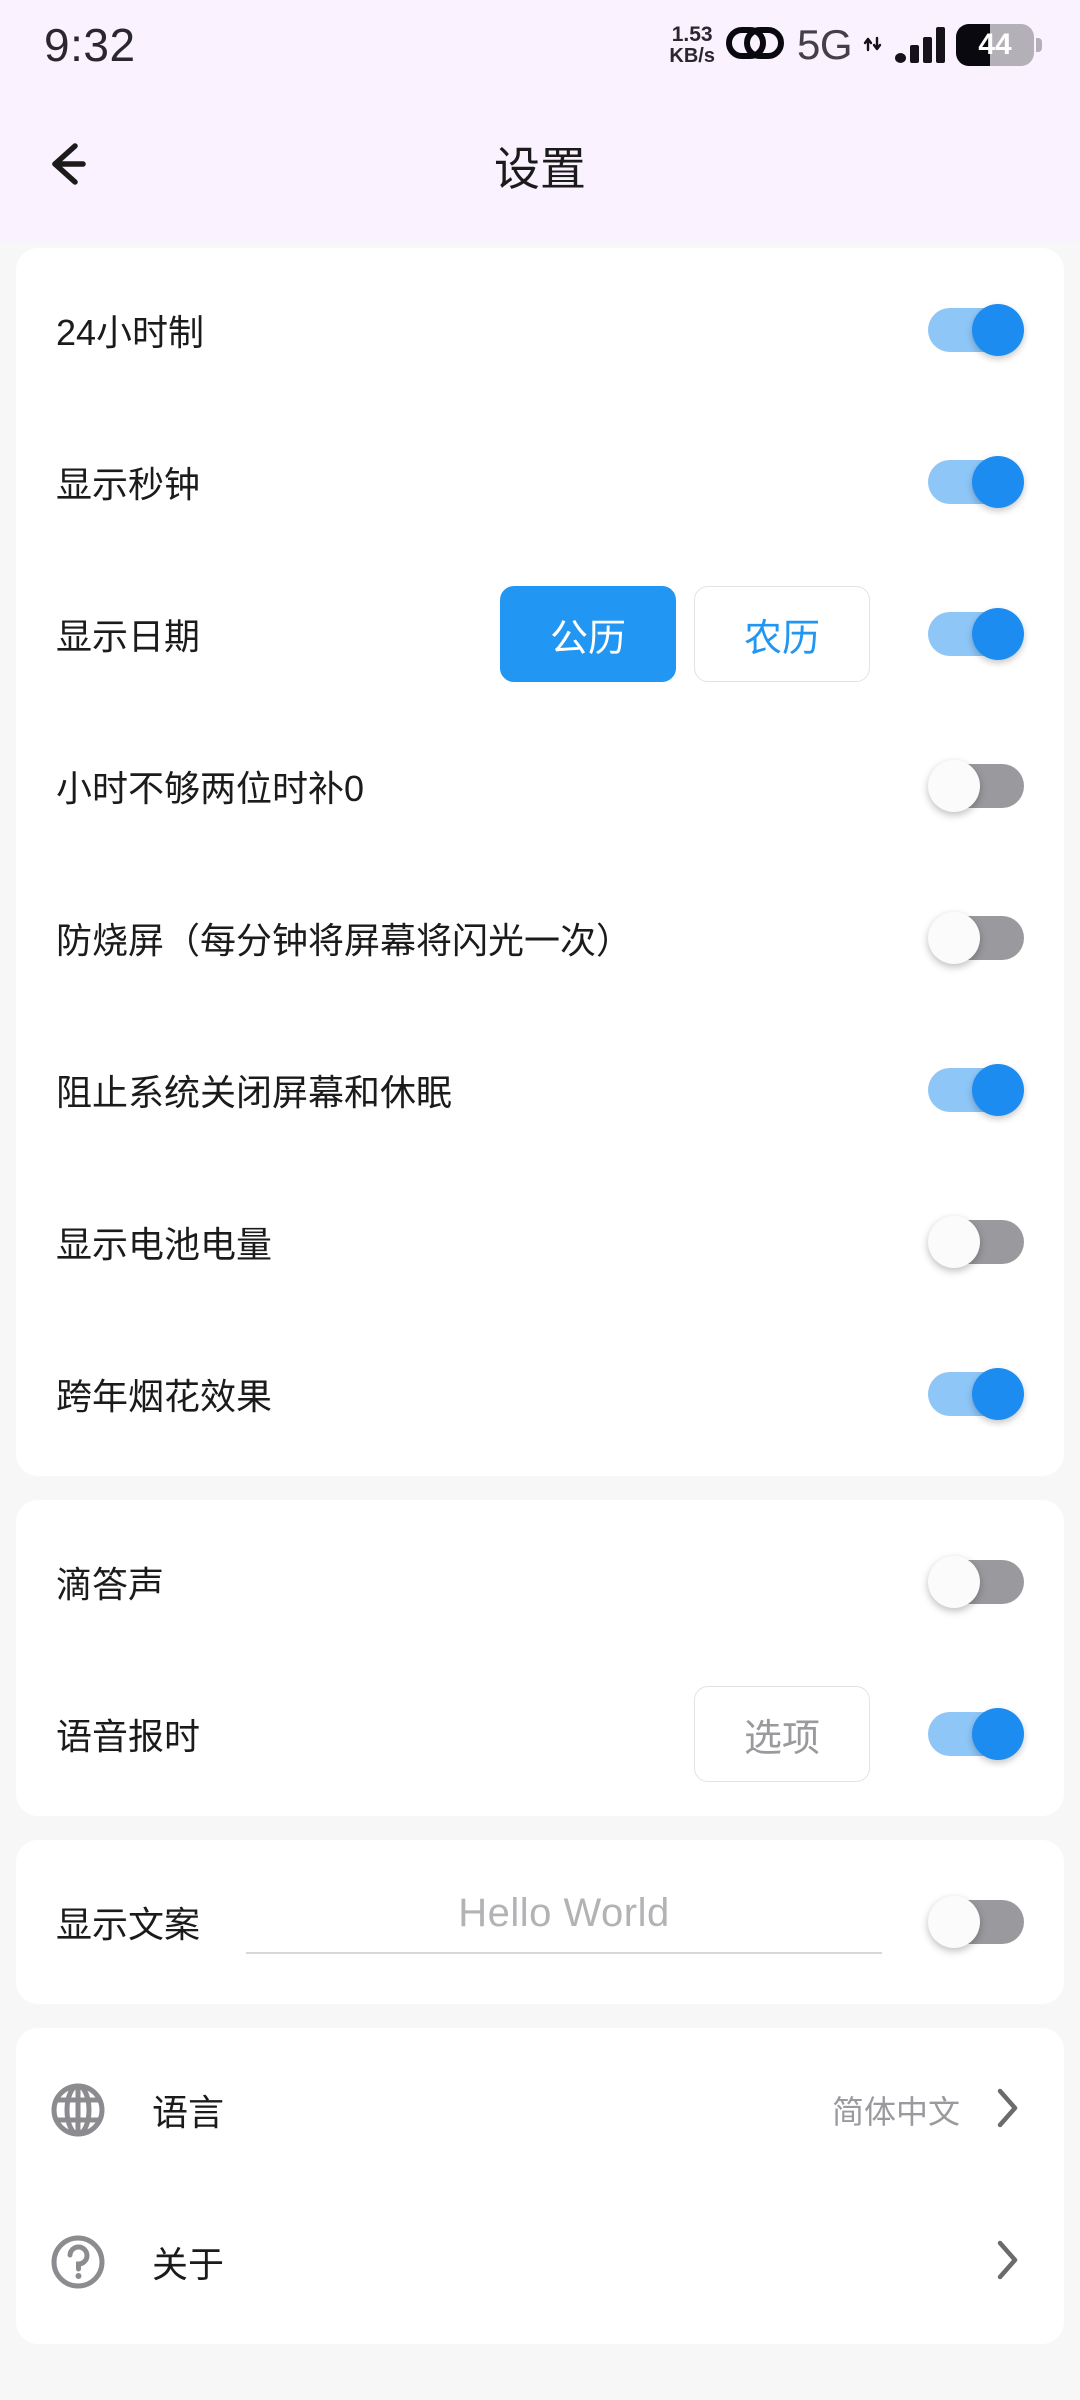  I want to click on setting-row-custom-text: 显示文案 Hello World, so click(540, 1922).